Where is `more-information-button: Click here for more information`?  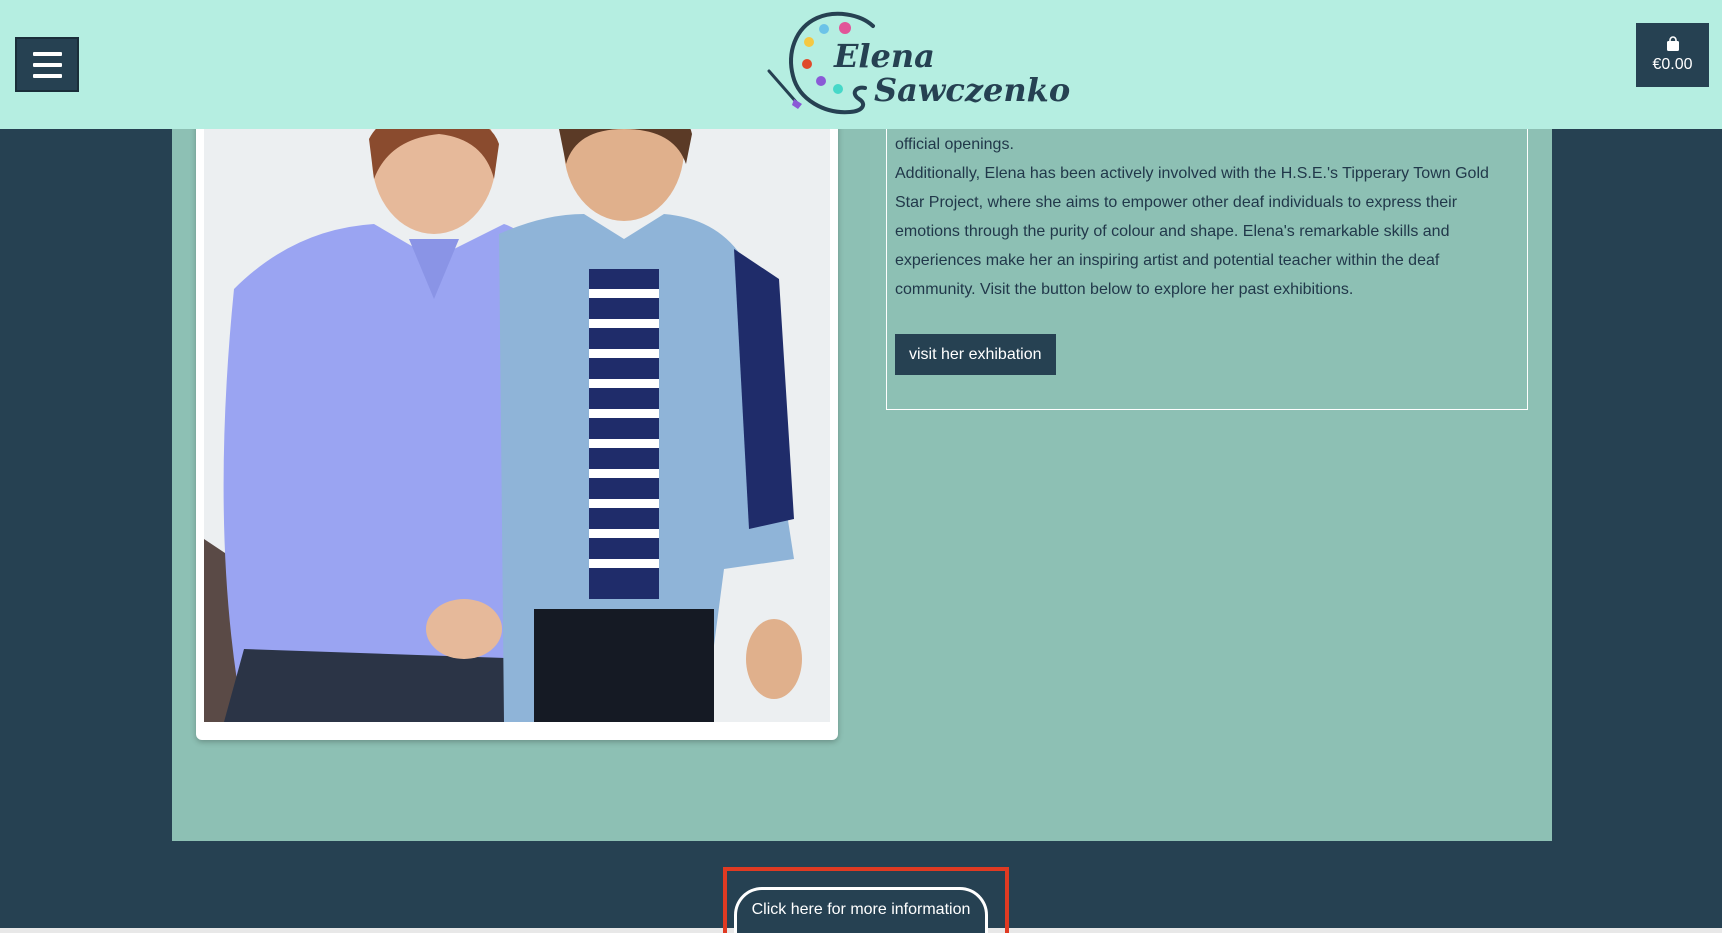
more-information-button: Click here for more information is located at coordinates (861, 910).